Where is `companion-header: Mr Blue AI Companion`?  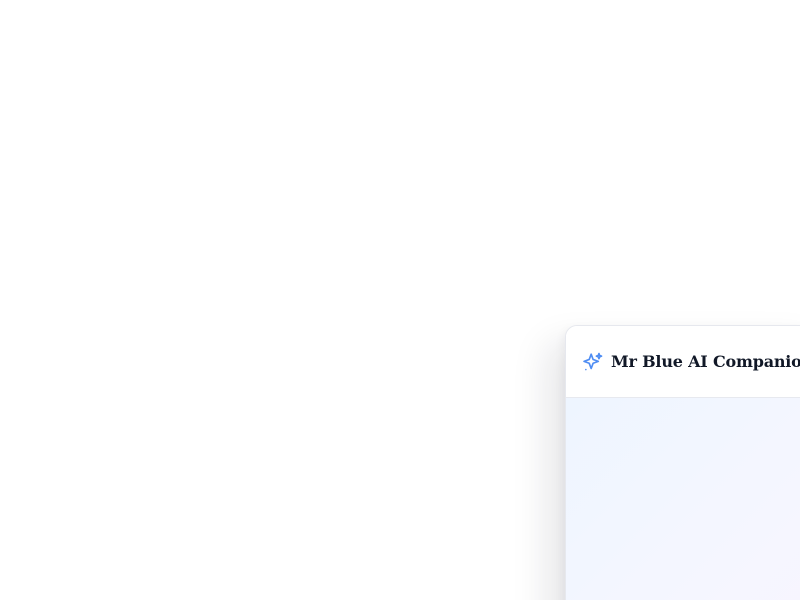
companion-header: Mr Blue AI Companion is located at coordinates (683, 362).